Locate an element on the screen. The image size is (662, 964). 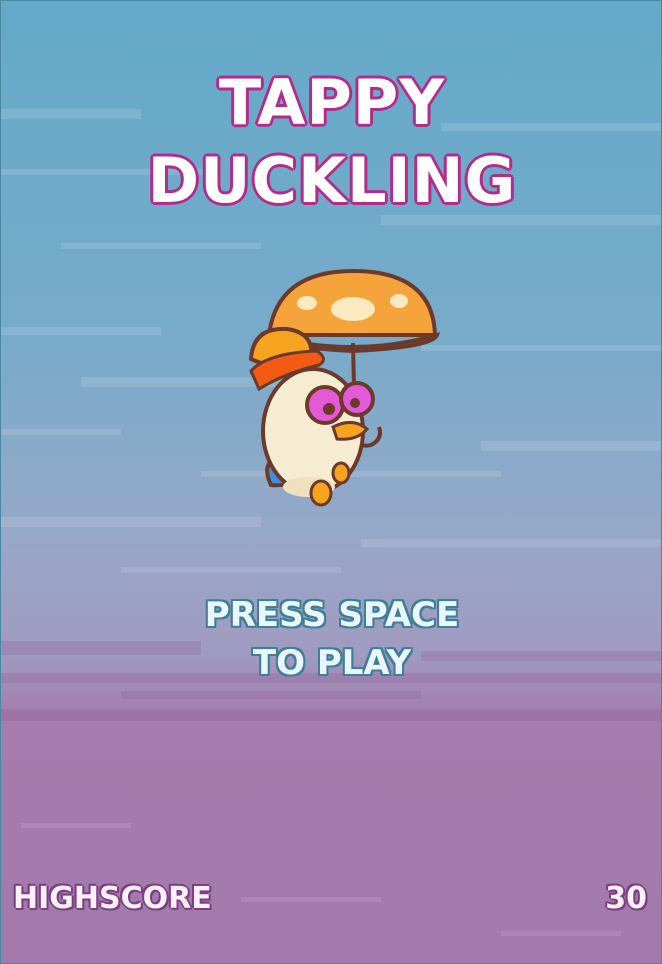
highscore-value: 30 is located at coordinates (626, 898).